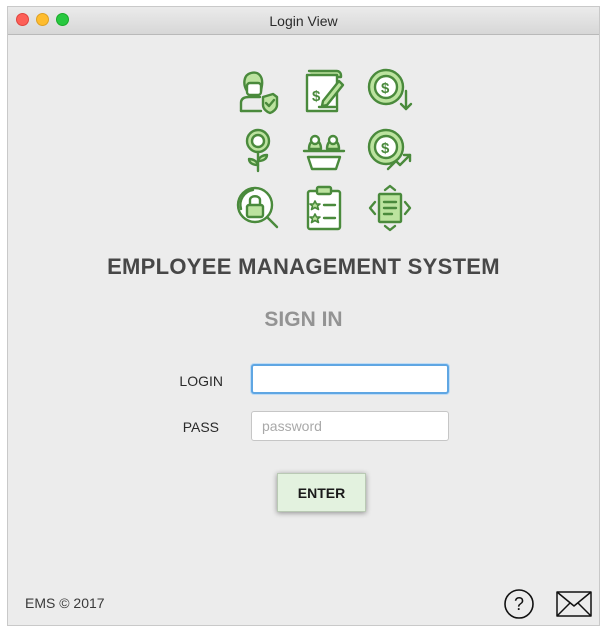 The height and width of the screenshot is (628, 602). I want to click on mail-icon, so click(574, 604).